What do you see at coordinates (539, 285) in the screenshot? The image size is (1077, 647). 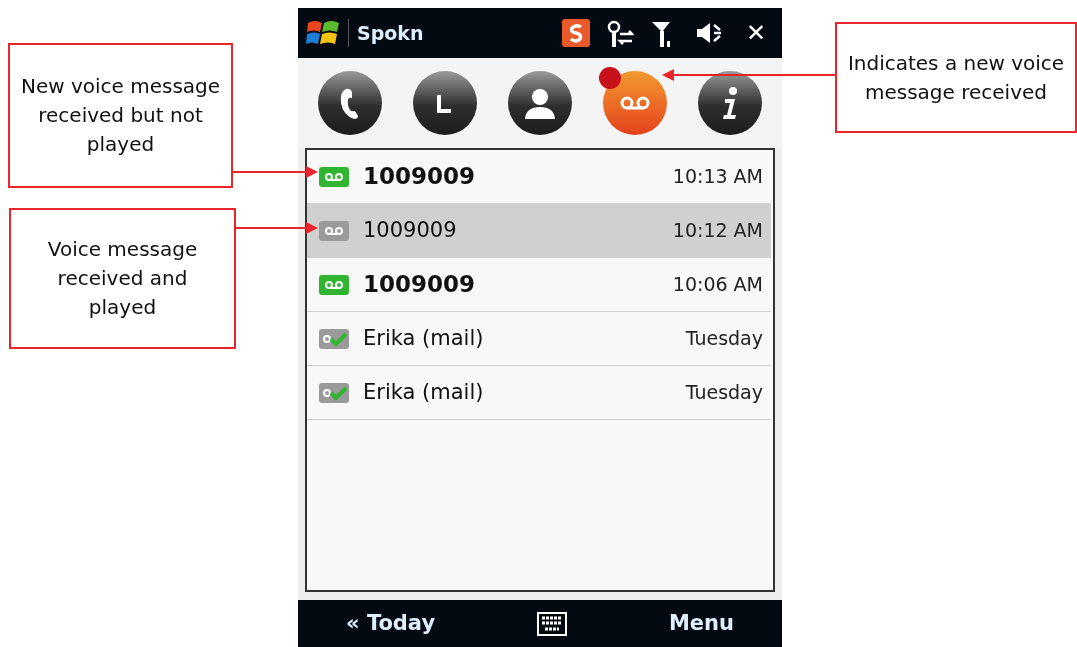 I see `message-row: 1009009 10:06 AM` at bounding box center [539, 285].